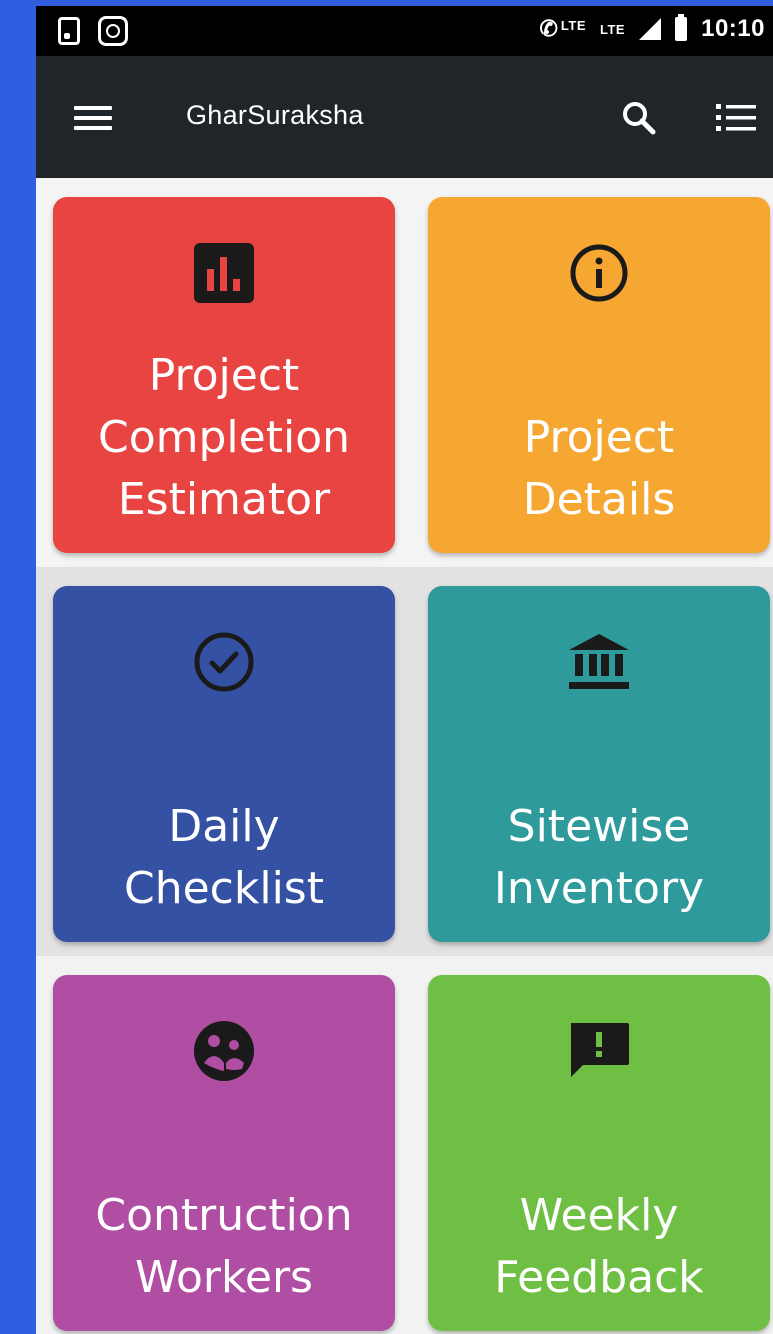 This screenshot has width=773, height=1334. Describe the element at coordinates (681, 27) in the screenshot. I see `battery-icon` at that location.